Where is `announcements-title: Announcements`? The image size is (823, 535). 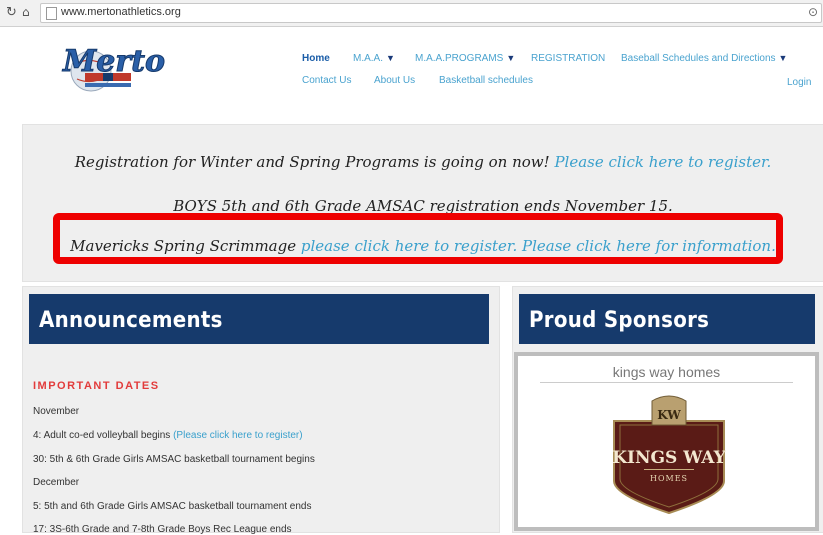 announcements-title: Announcements is located at coordinates (131, 320).